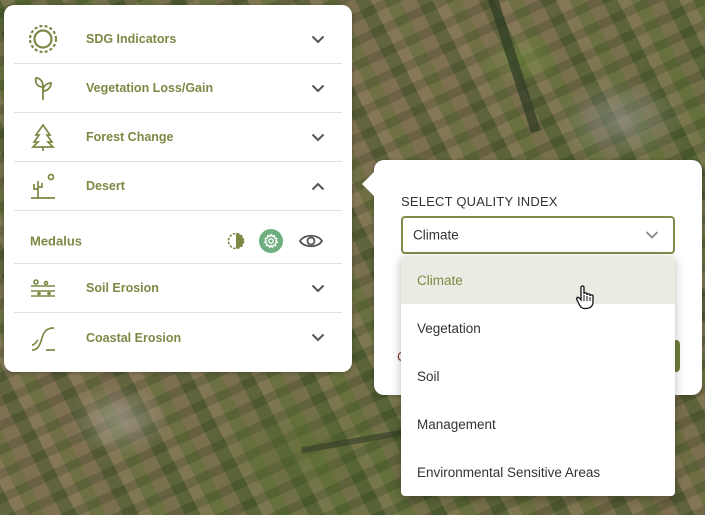 Image resolution: width=705 pixels, height=515 pixels. Describe the element at coordinates (134, 337) in the screenshot. I see `layer-label: Coastal Erosion` at that location.